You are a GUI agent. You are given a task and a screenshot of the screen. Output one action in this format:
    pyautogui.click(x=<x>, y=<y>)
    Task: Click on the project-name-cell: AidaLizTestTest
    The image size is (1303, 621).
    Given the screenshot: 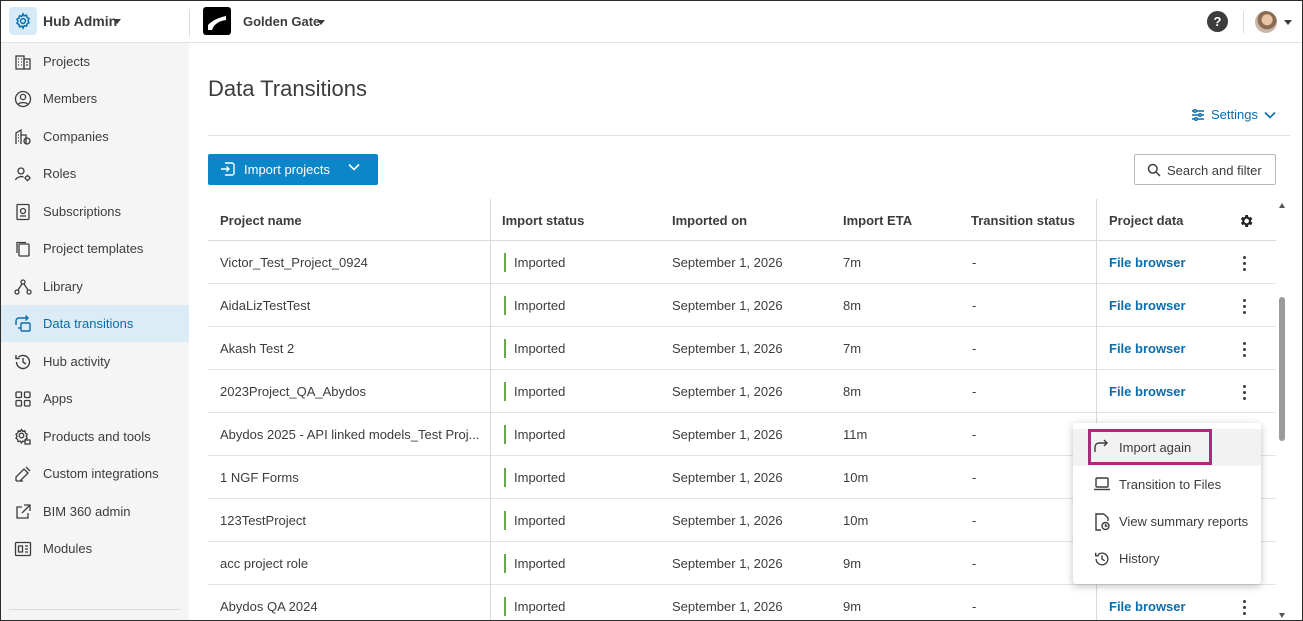 What is the action you would take?
    pyautogui.click(x=265, y=305)
    